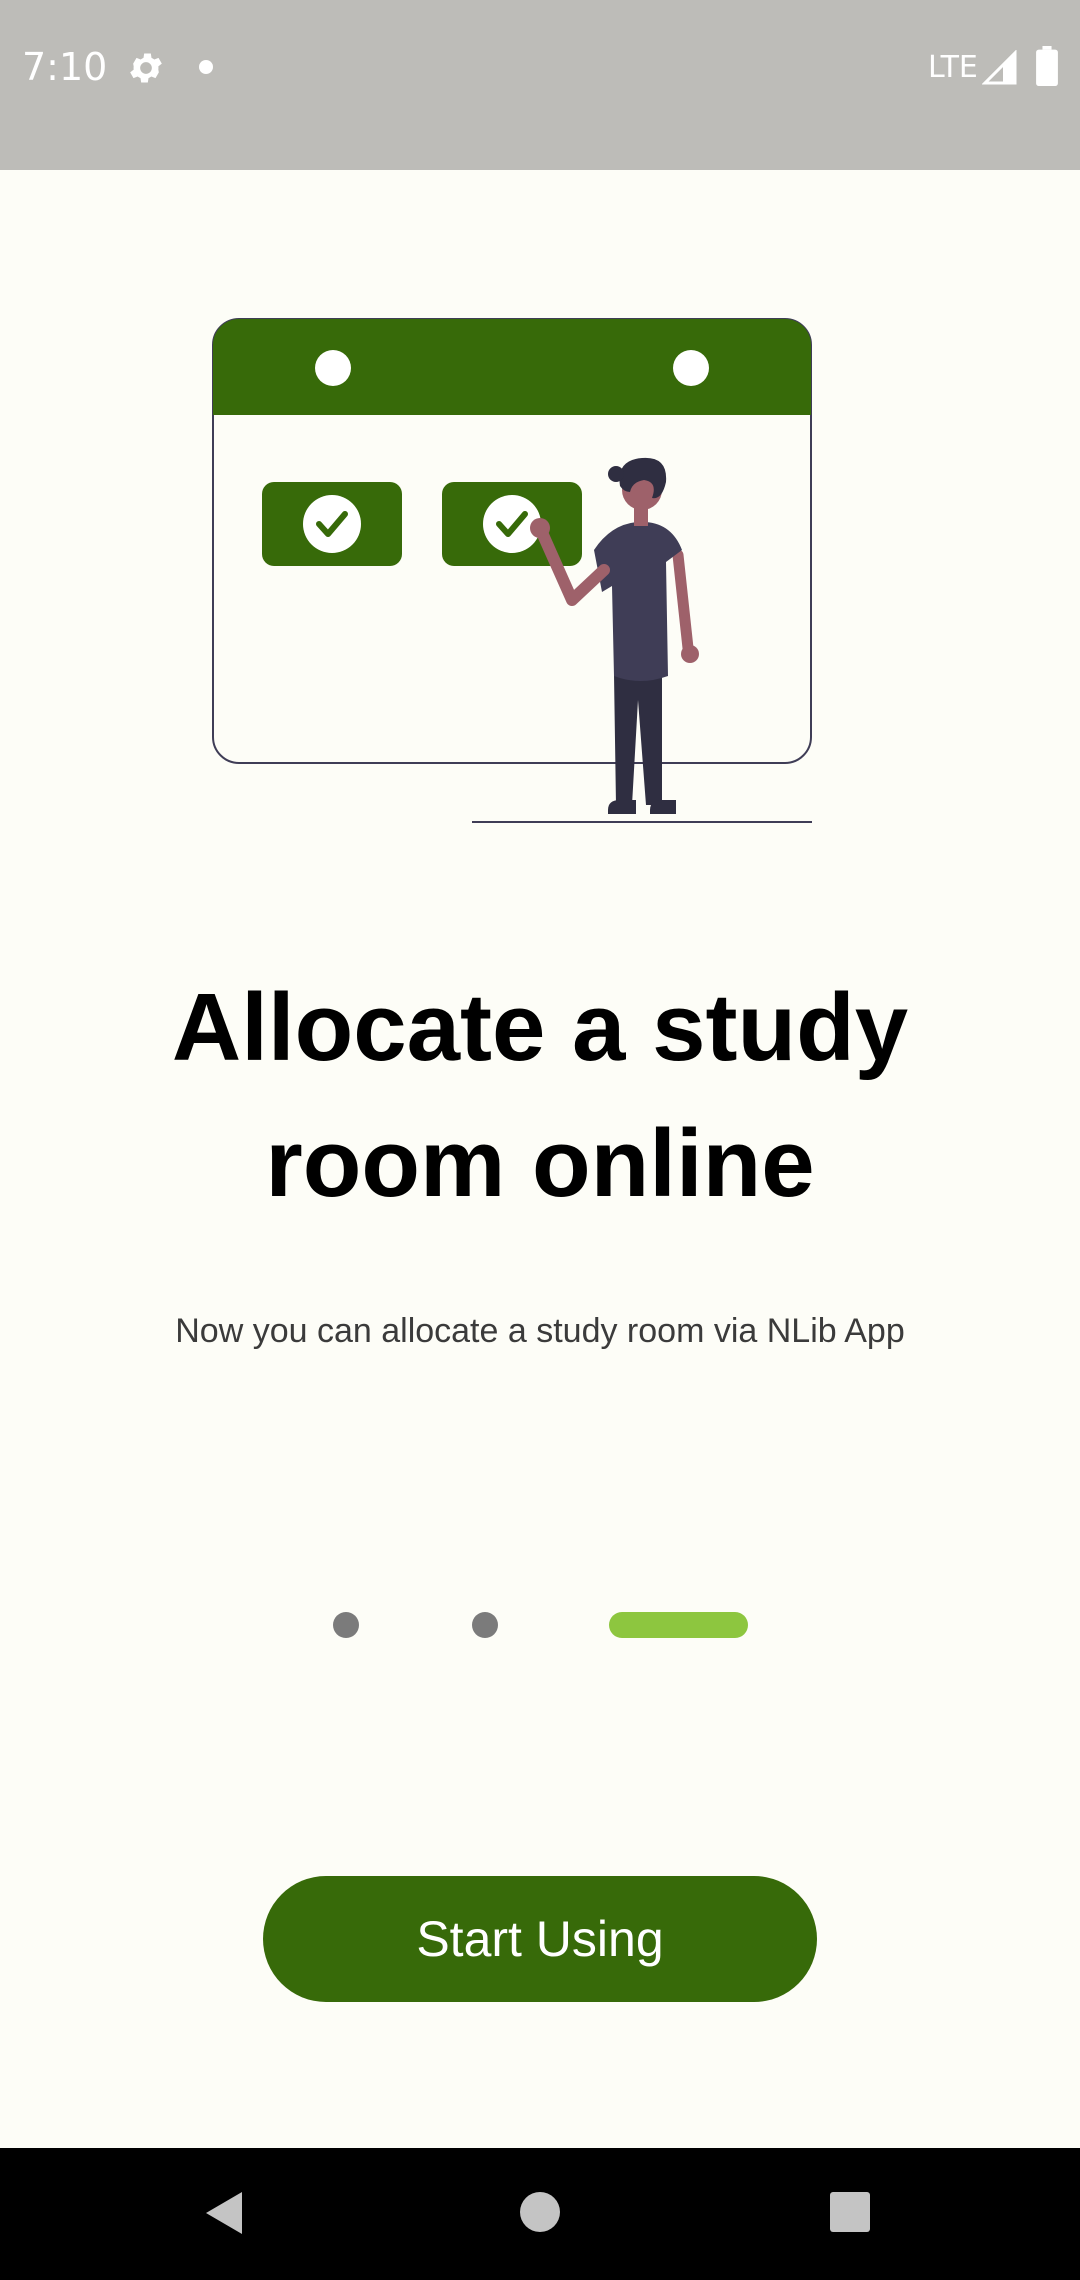 The width and height of the screenshot is (1080, 2280). I want to click on page-indicator-active, so click(678, 1625).